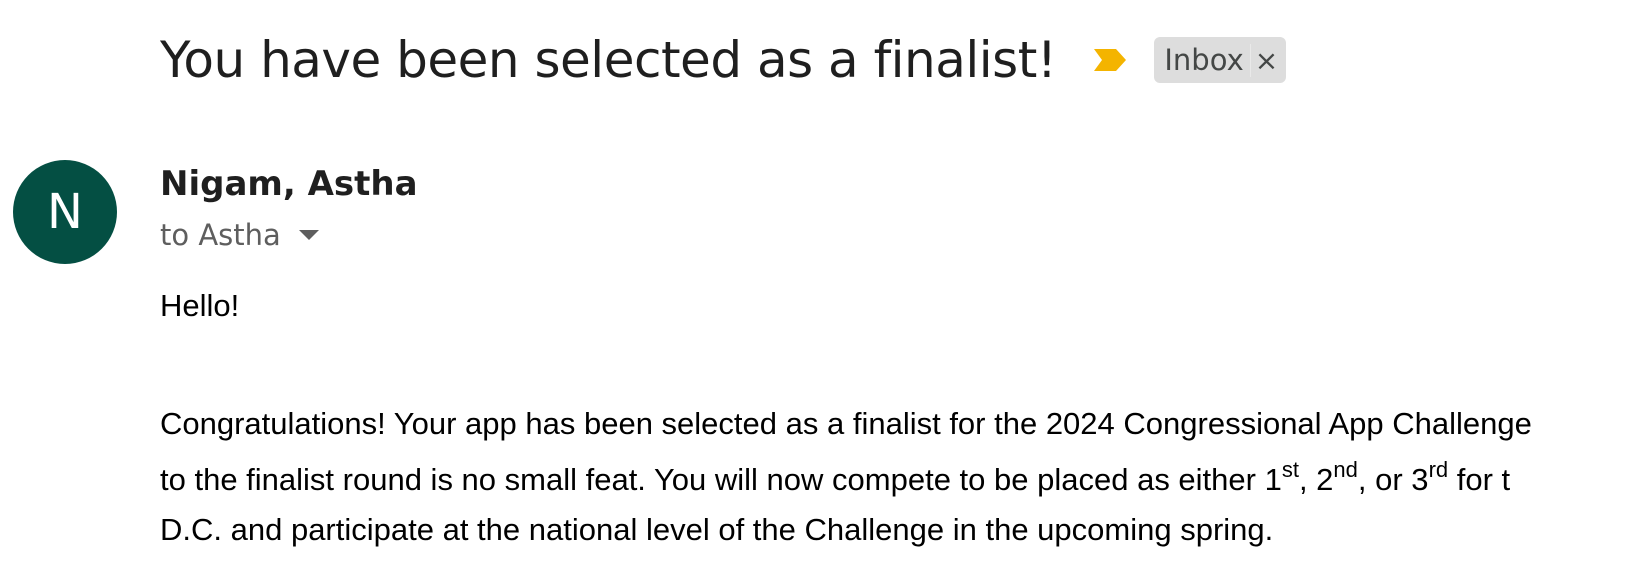 The height and width of the screenshot is (586, 1650). Describe the element at coordinates (1204, 60) in the screenshot. I see `label-chip-text: Inbox` at that location.